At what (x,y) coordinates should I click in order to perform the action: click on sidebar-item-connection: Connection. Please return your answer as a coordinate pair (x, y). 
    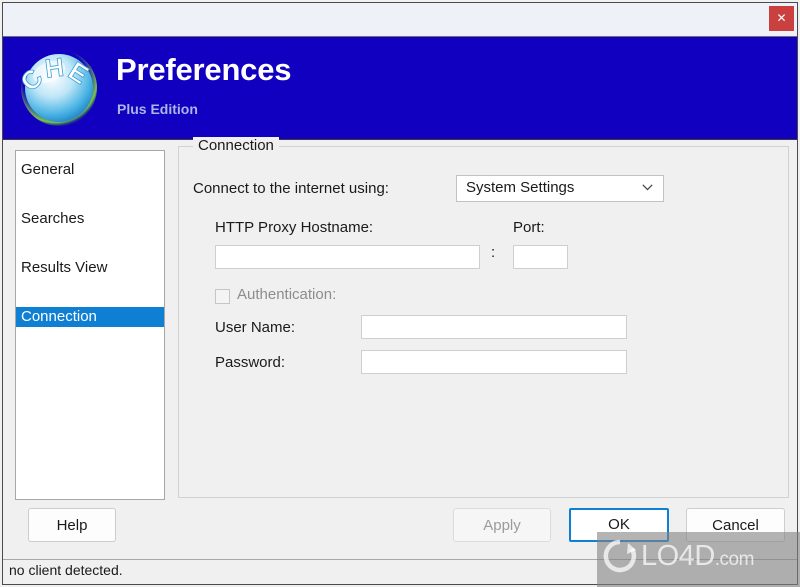
    Looking at the image, I should click on (90, 317).